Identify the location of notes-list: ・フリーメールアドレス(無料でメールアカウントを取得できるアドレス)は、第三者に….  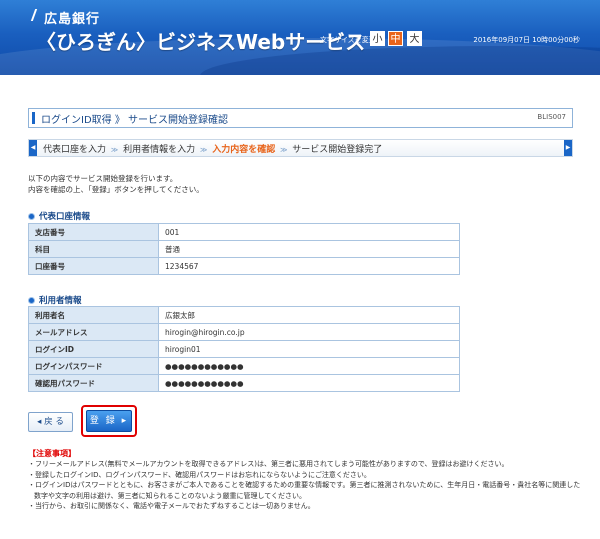
(304, 485).